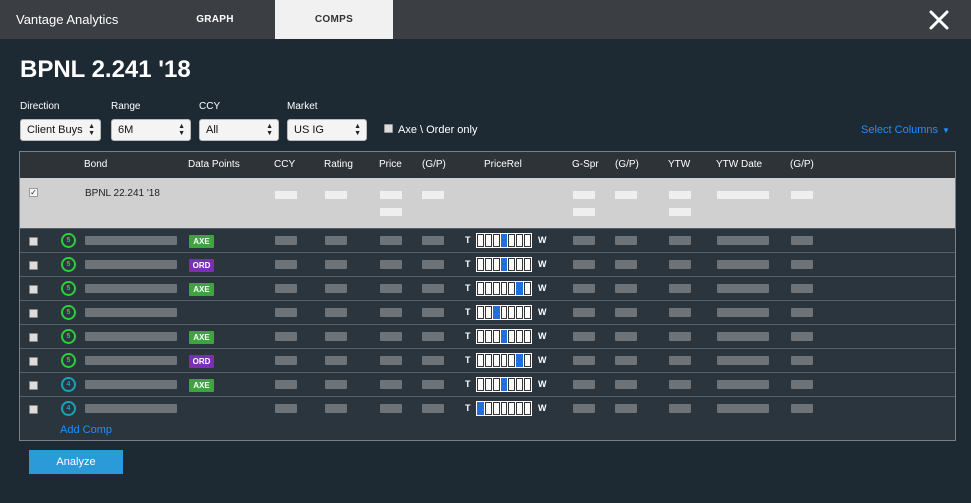  What do you see at coordinates (679, 164) in the screenshot?
I see `col-ytw: YTW` at bounding box center [679, 164].